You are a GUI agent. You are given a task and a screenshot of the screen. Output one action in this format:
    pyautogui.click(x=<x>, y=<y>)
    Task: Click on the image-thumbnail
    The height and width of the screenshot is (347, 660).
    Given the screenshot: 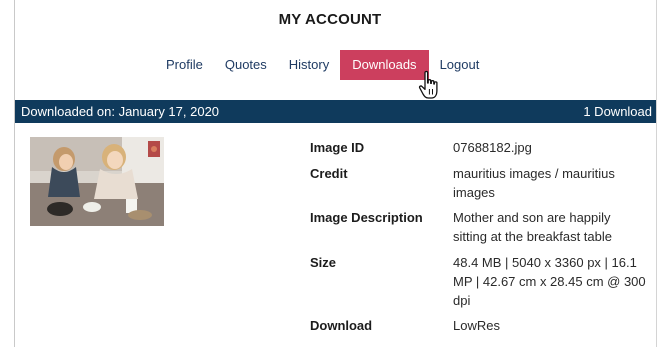 What is the action you would take?
    pyautogui.click(x=97, y=181)
    